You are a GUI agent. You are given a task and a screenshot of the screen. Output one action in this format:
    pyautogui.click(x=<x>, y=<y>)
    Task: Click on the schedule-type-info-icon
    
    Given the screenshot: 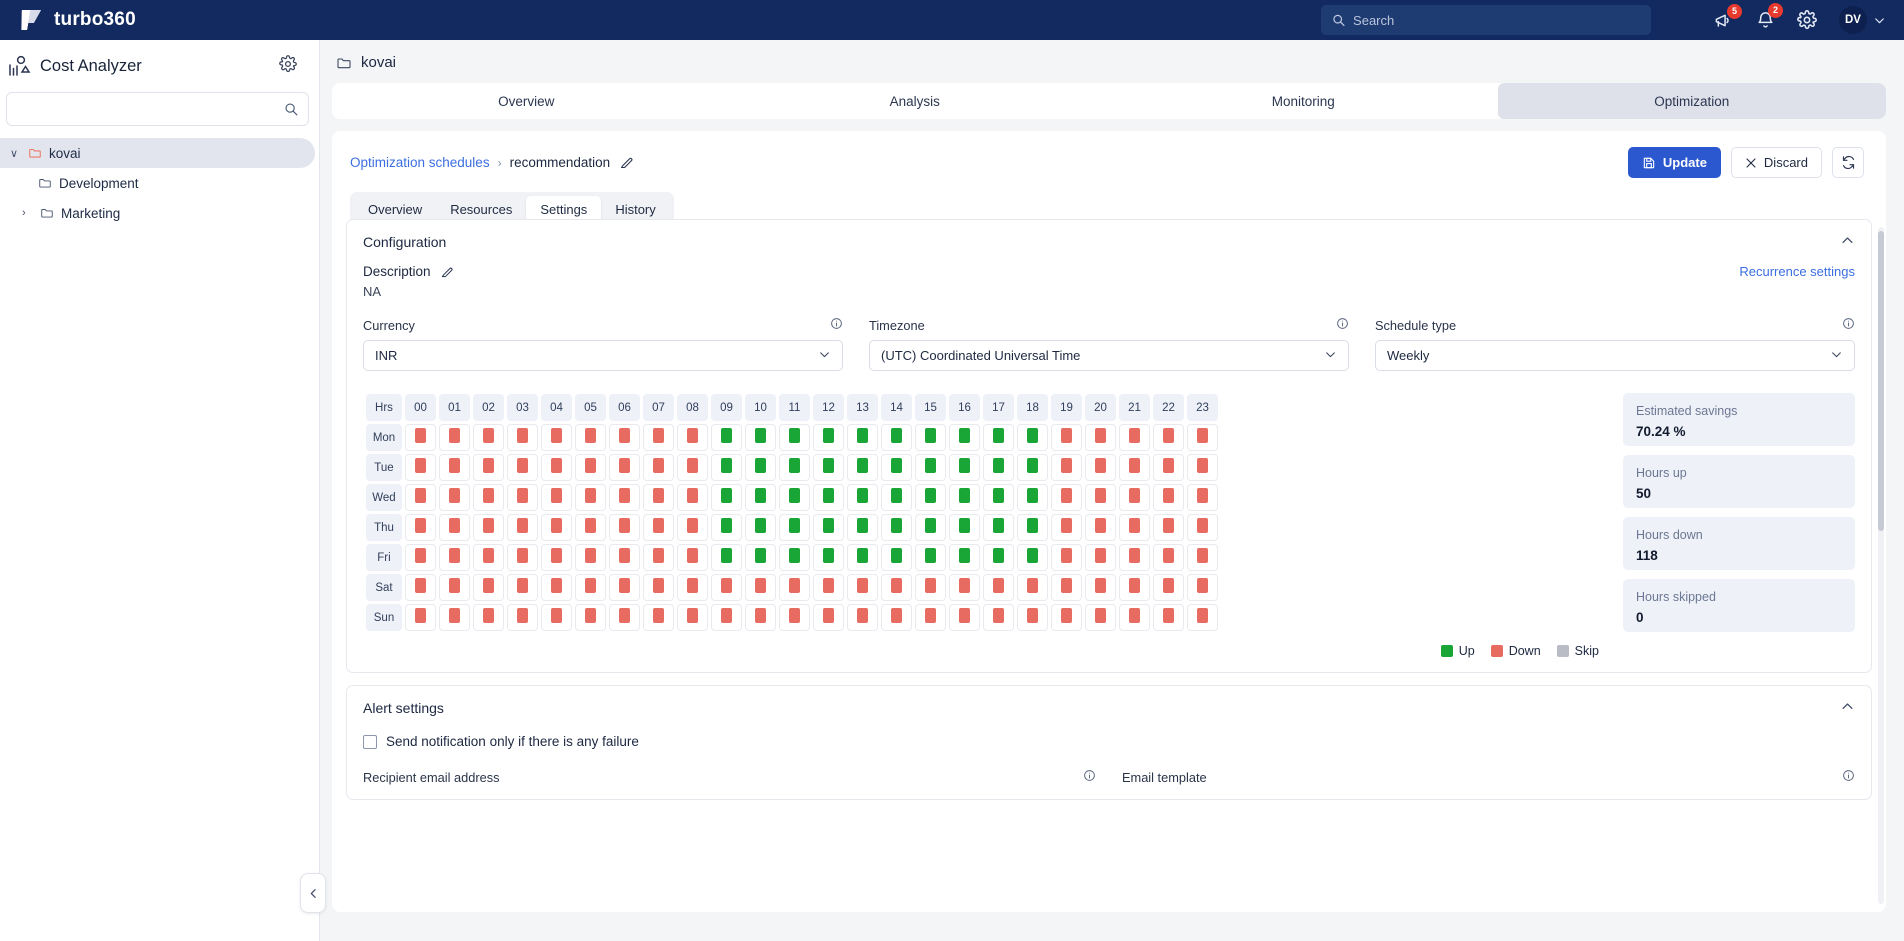 What is the action you would take?
    pyautogui.click(x=1848, y=325)
    